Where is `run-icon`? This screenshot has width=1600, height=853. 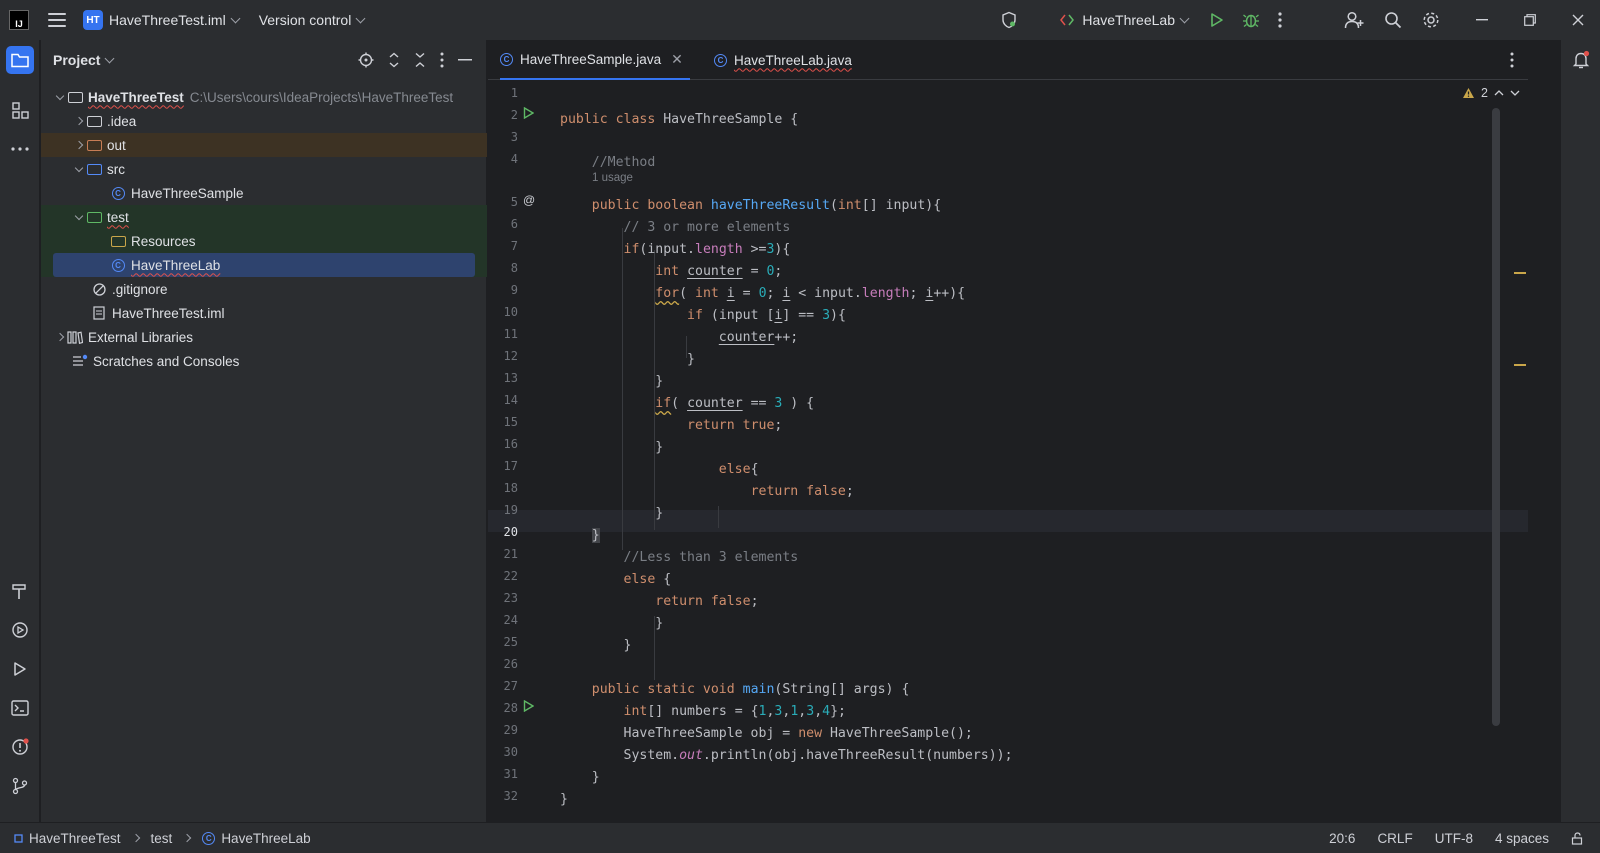 run-icon is located at coordinates (1217, 20).